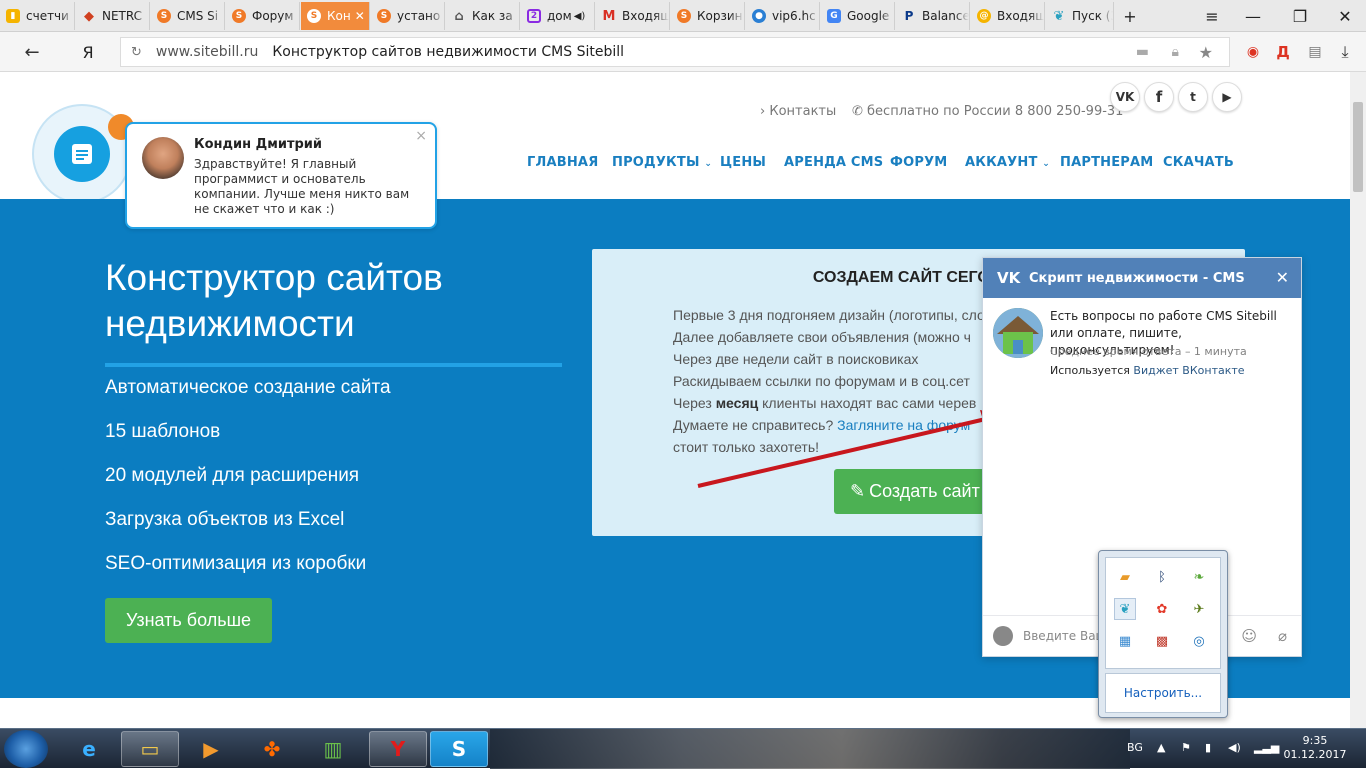 This screenshot has width=1366, height=769. I want to click on close-icon: ✕, so click(1282, 277).